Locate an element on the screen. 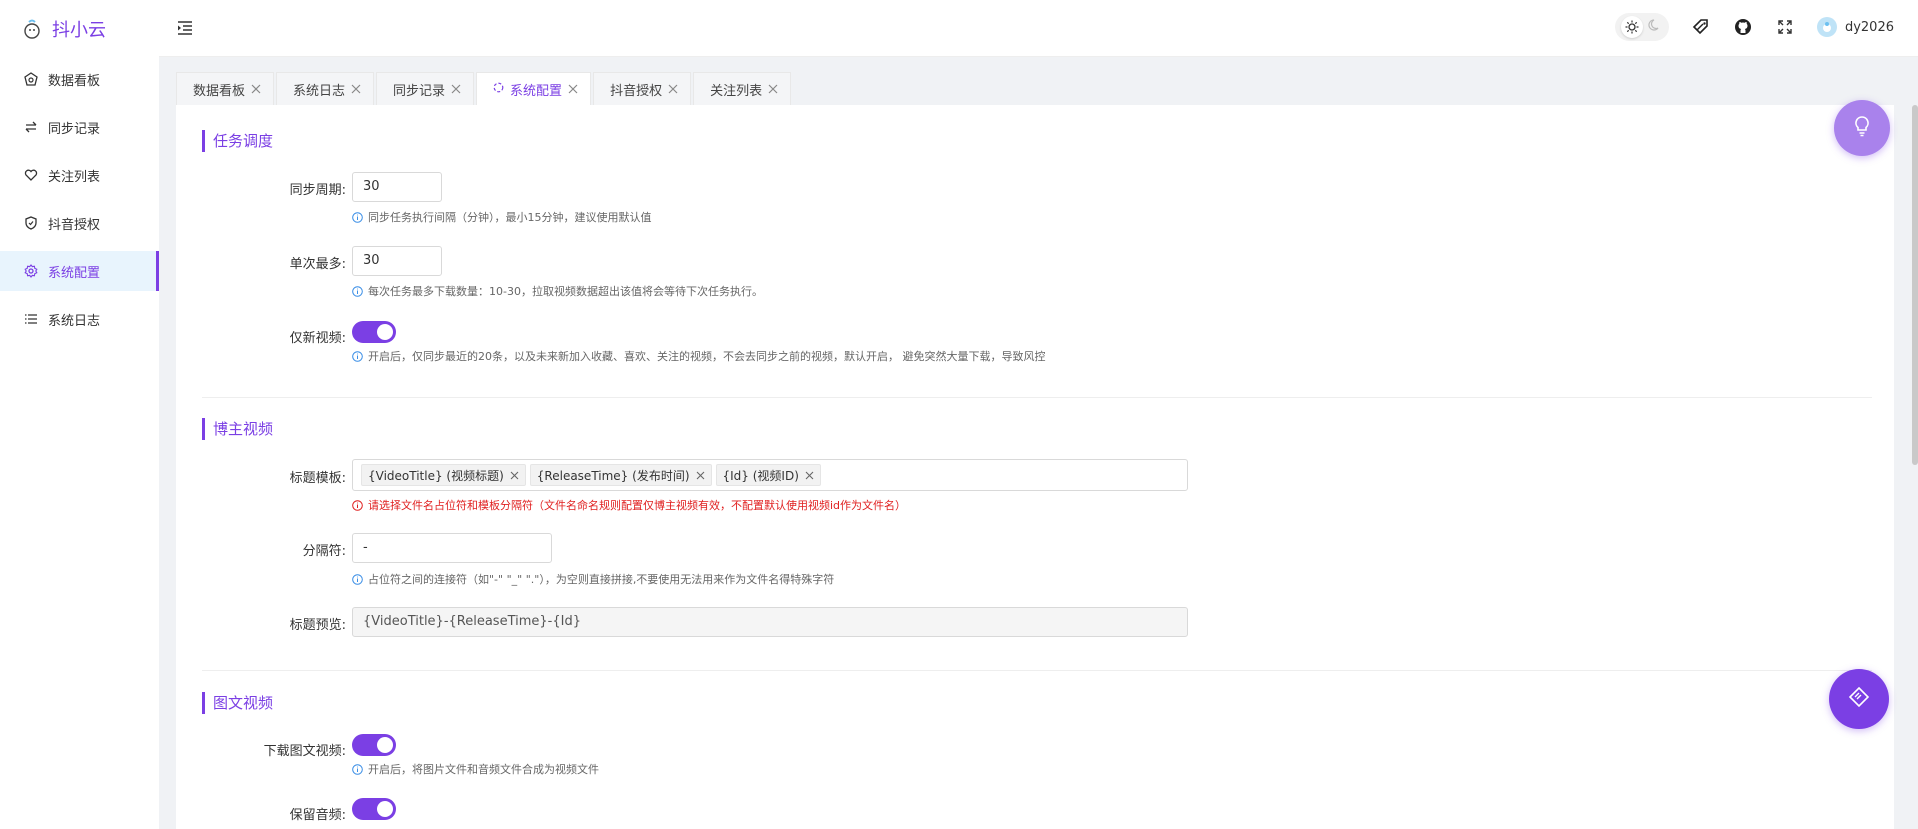 This screenshot has width=1918, height=829. keep-audio-switch is located at coordinates (374, 809).